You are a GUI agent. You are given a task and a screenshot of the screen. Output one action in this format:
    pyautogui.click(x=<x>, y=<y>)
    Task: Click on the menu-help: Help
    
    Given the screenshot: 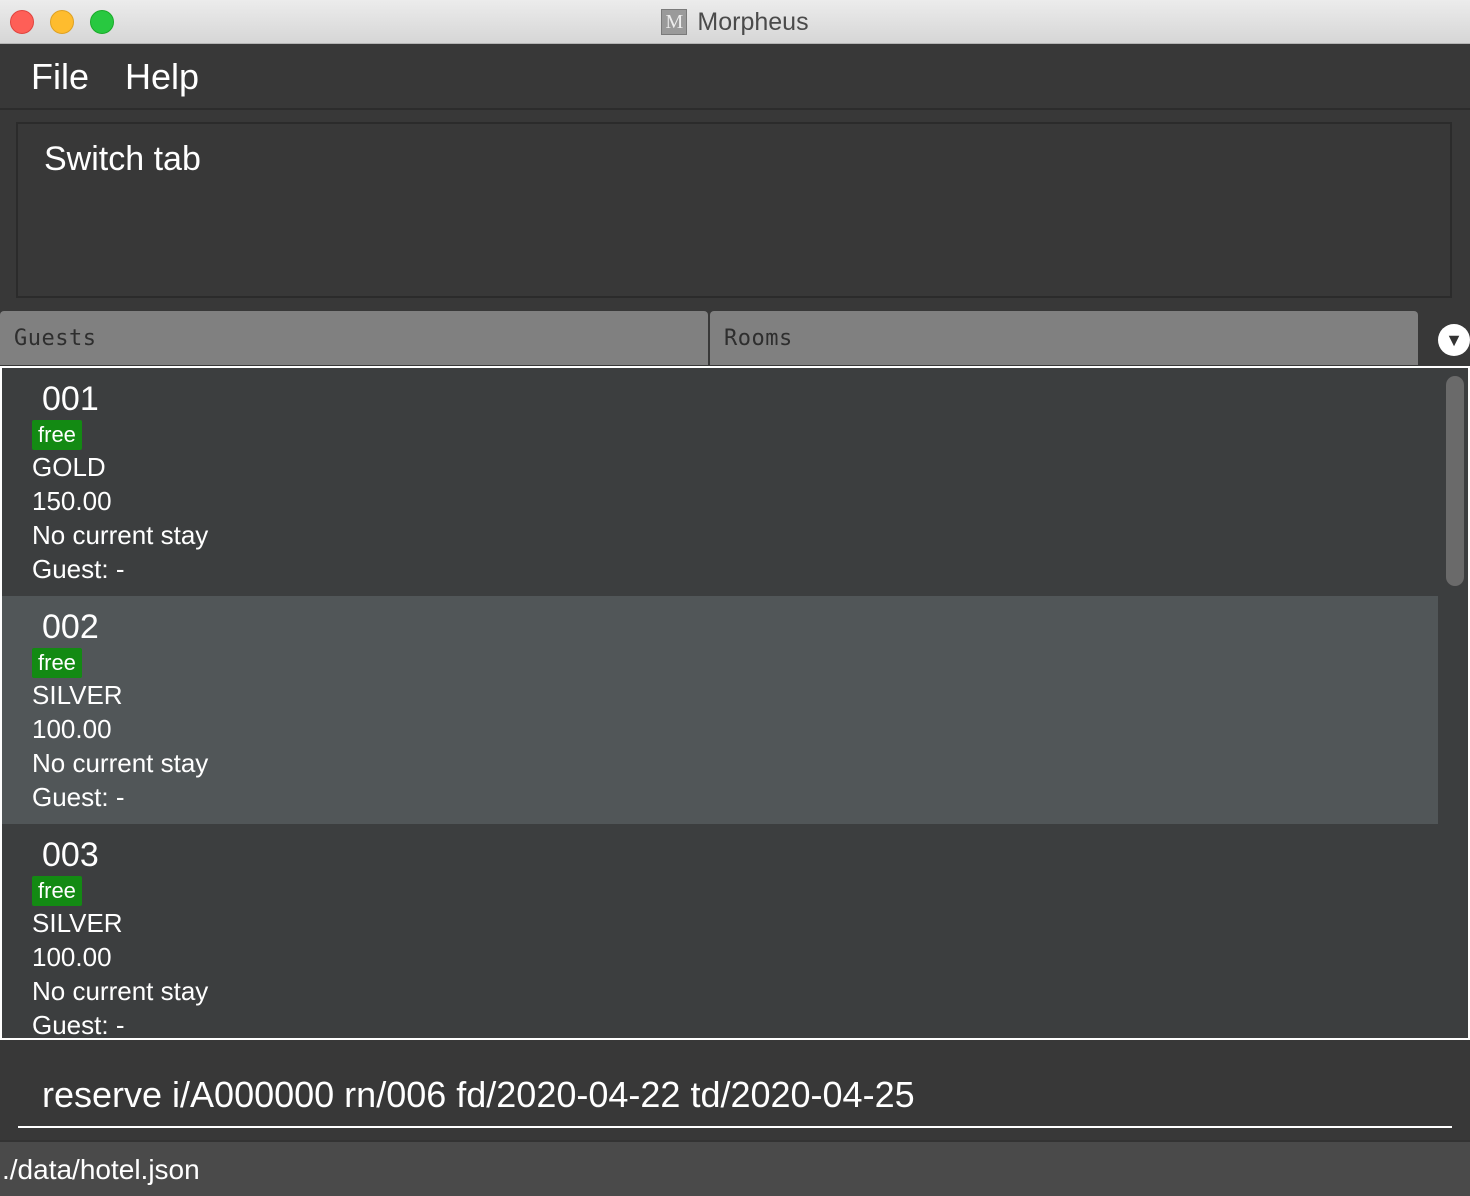 What is the action you would take?
    pyautogui.click(x=162, y=77)
    